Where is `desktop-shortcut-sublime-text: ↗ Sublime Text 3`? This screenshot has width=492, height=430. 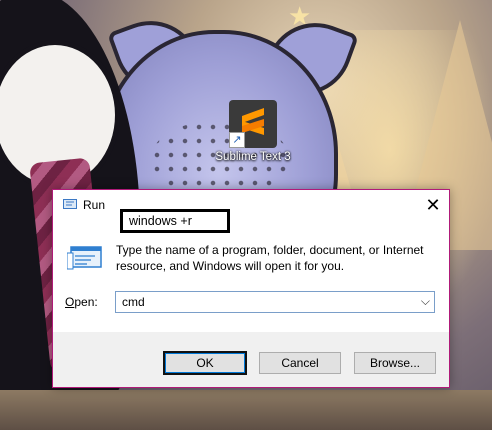 desktop-shortcut-sublime-text: ↗ Sublime Text 3 is located at coordinates (253, 132).